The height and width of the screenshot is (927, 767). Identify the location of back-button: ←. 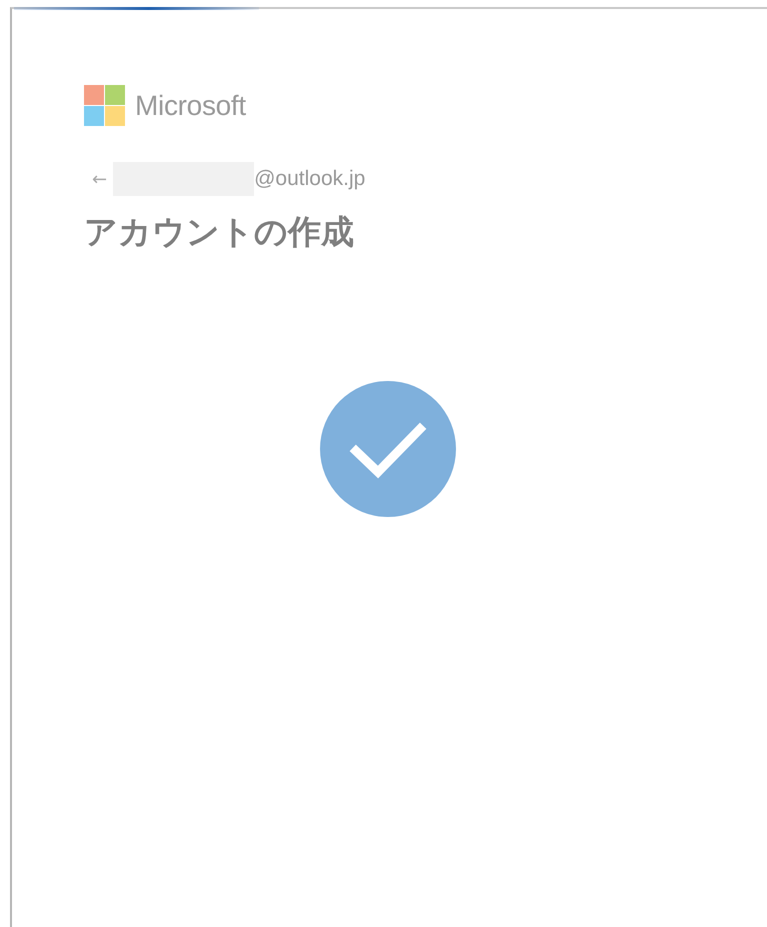
(100, 179).